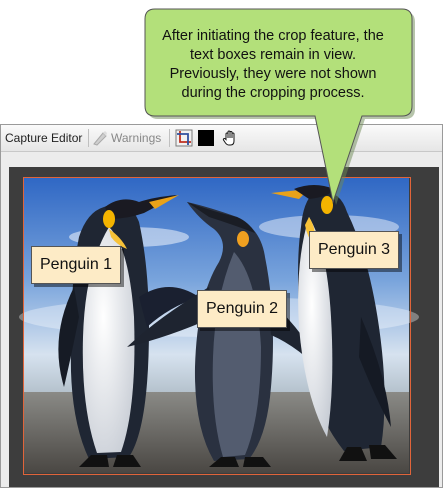 The width and height of the screenshot is (444, 488). I want to click on annotation-line: text boxes remain in view., so click(273, 55).